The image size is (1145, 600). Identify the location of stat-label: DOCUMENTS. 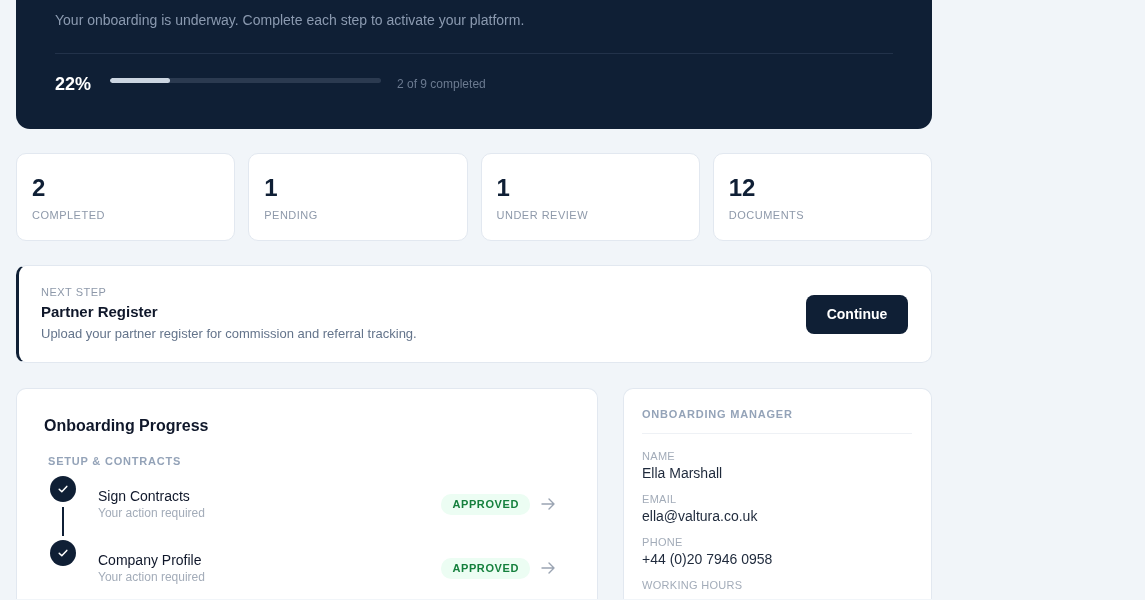
(767, 215).